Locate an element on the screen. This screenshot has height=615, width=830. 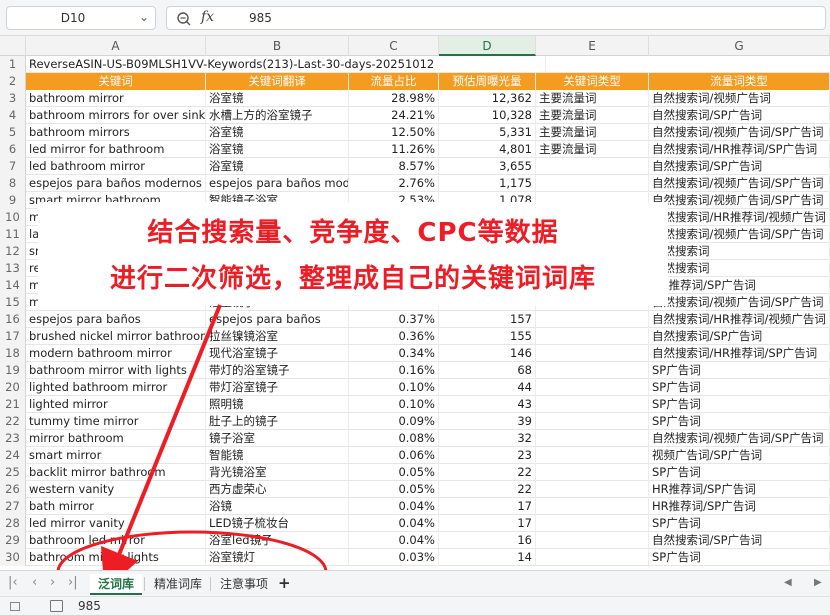
cell-a: lighted bathroom mirror is located at coordinates (116, 387).